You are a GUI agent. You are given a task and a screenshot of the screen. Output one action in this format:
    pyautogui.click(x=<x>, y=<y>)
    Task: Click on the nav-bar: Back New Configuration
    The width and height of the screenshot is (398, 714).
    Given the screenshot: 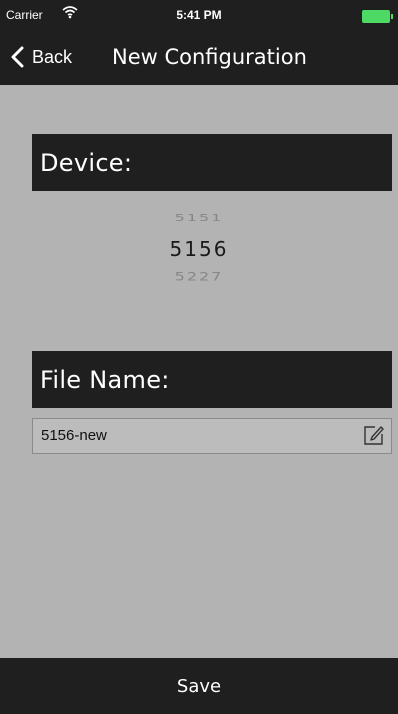 What is the action you would take?
    pyautogui.click(x=199, y=59)
    